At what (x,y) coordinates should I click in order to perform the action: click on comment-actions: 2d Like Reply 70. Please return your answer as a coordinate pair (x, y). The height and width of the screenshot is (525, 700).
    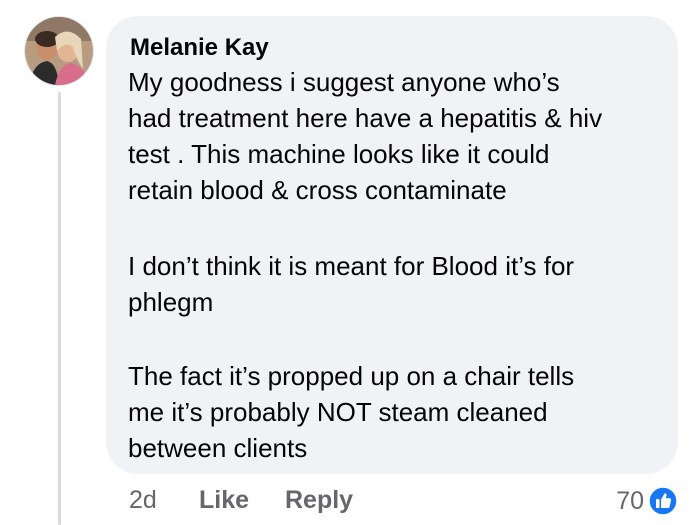
    Looking at the image, I should click on (350, 501).